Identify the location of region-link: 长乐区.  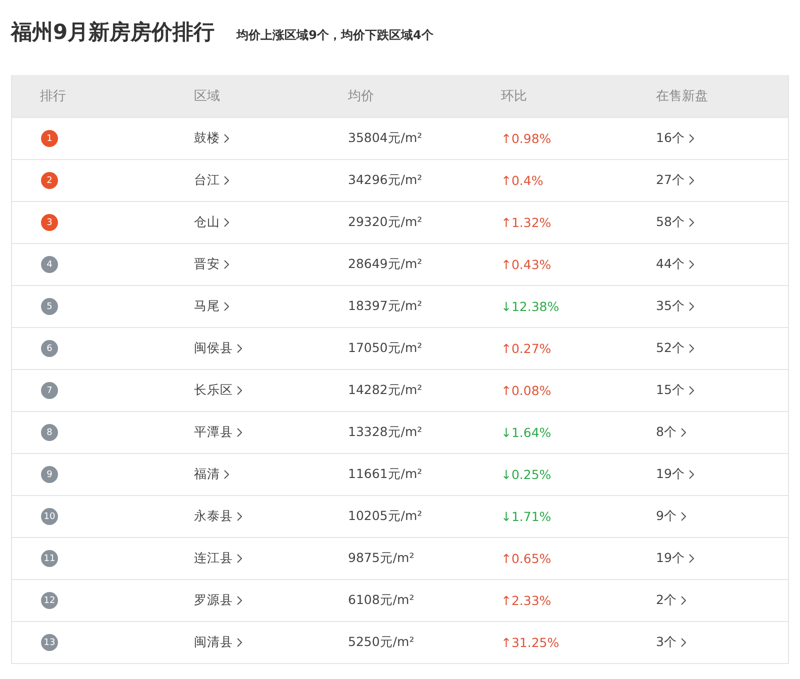
(218, 390).